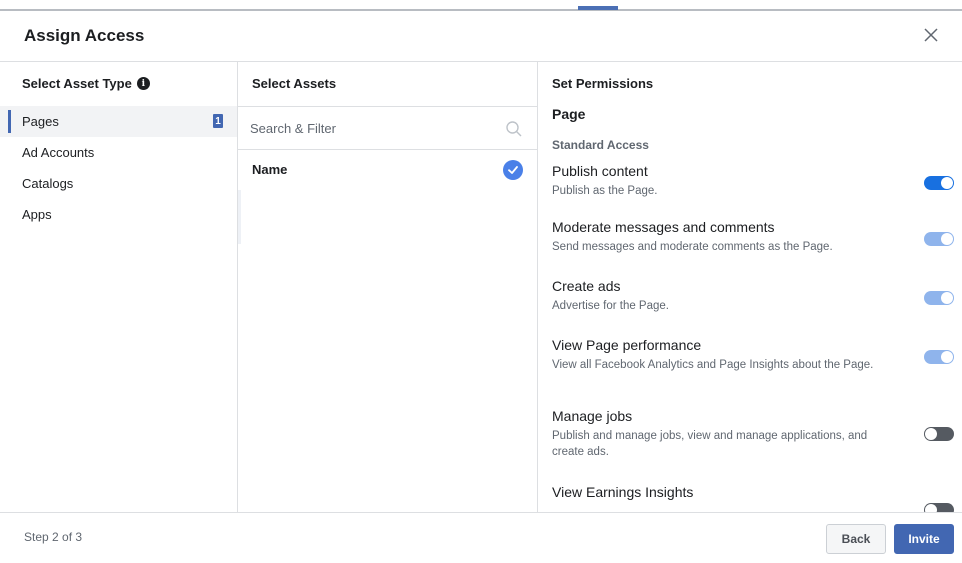 Image resolution: width=962 pixels, height=563 pixels. I want to click on search-icon, so click(514, 129).